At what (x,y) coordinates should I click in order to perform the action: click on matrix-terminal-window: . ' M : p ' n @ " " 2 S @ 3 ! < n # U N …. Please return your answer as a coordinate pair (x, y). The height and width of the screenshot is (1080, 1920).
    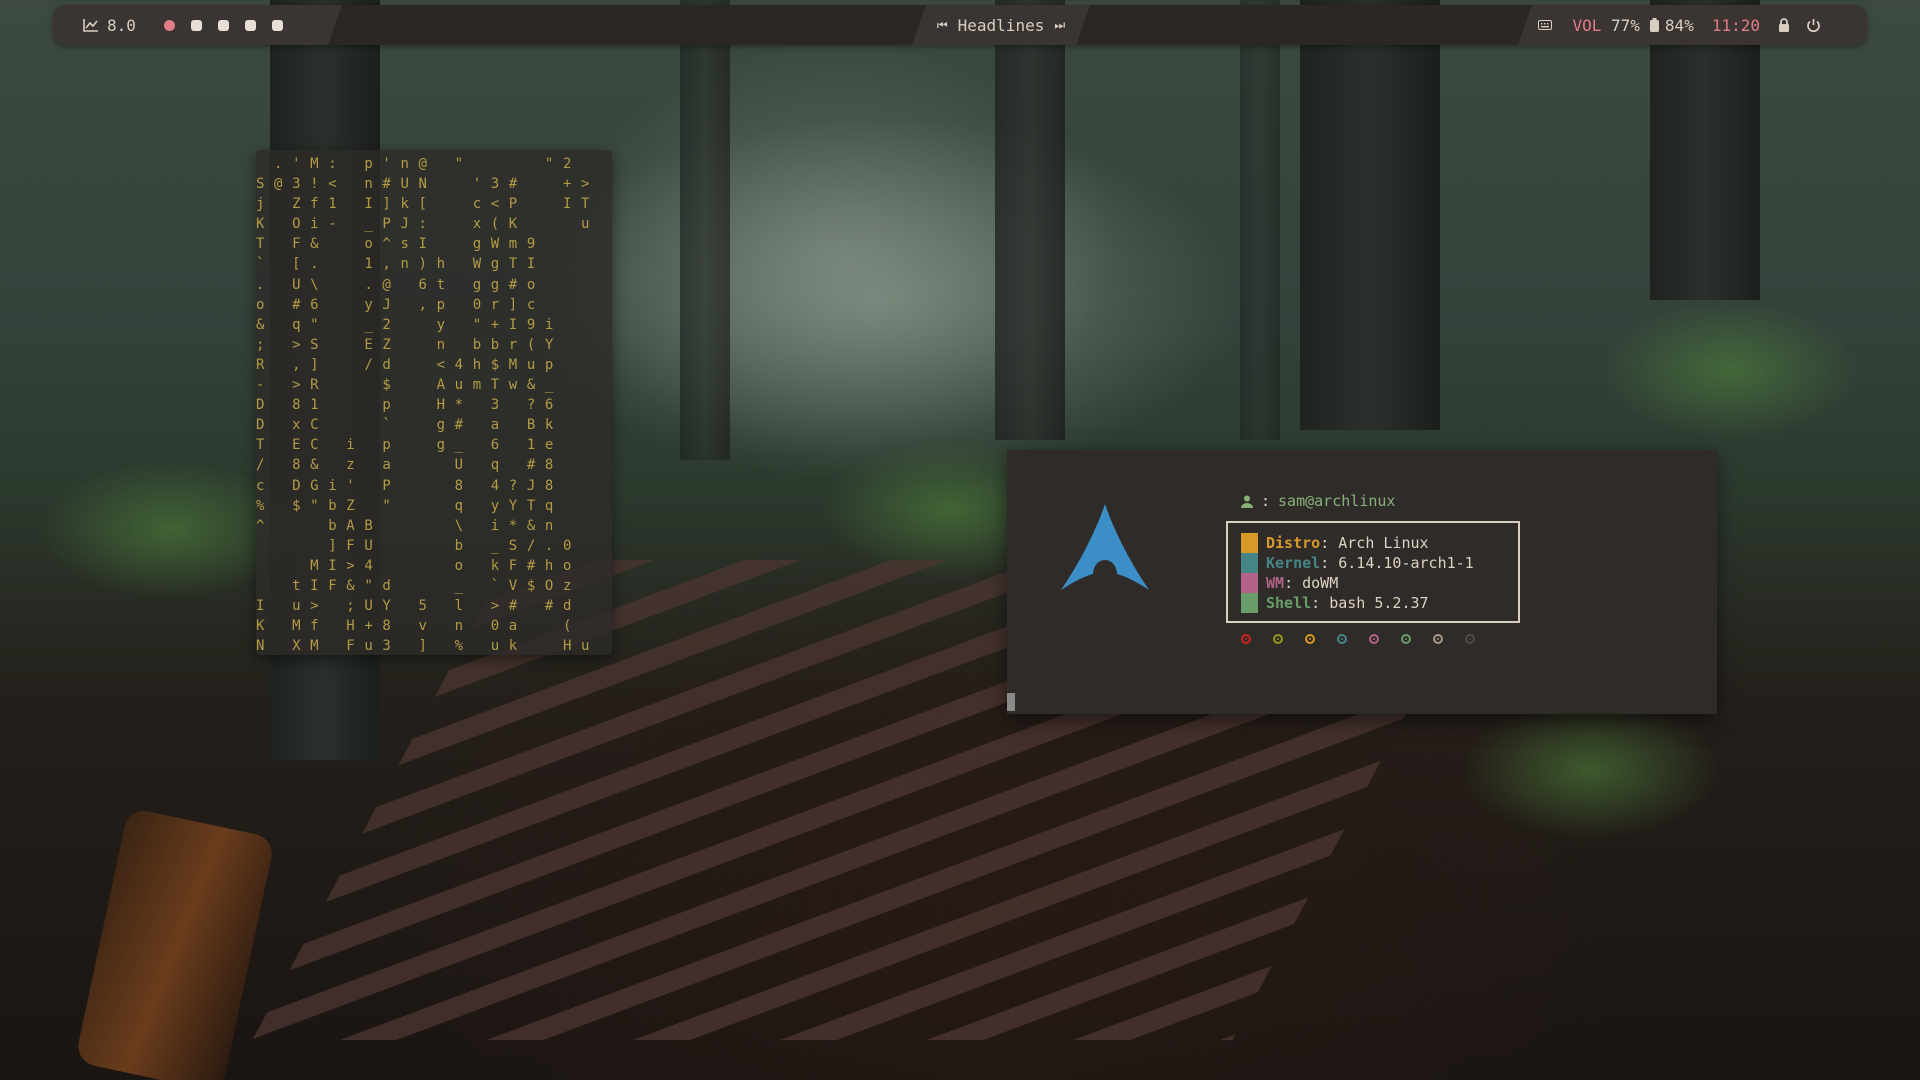
    Looking at the image, I should click on (434, 402).